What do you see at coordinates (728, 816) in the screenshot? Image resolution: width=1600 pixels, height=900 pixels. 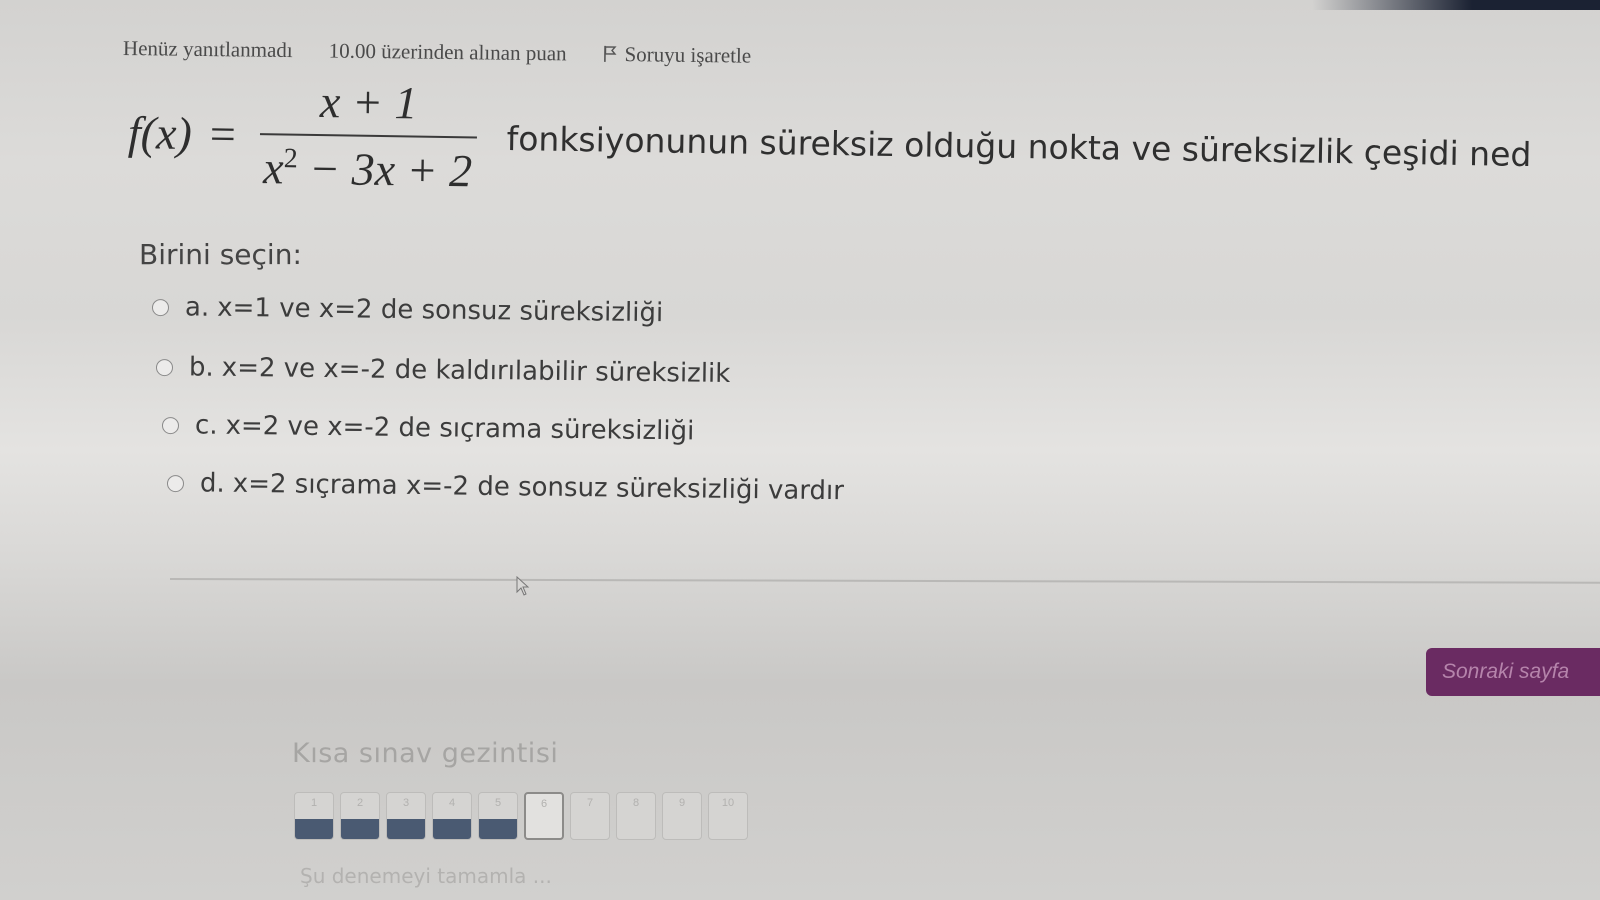 I see `quiz-nav-button: 10` at bounding box center [728, 816].